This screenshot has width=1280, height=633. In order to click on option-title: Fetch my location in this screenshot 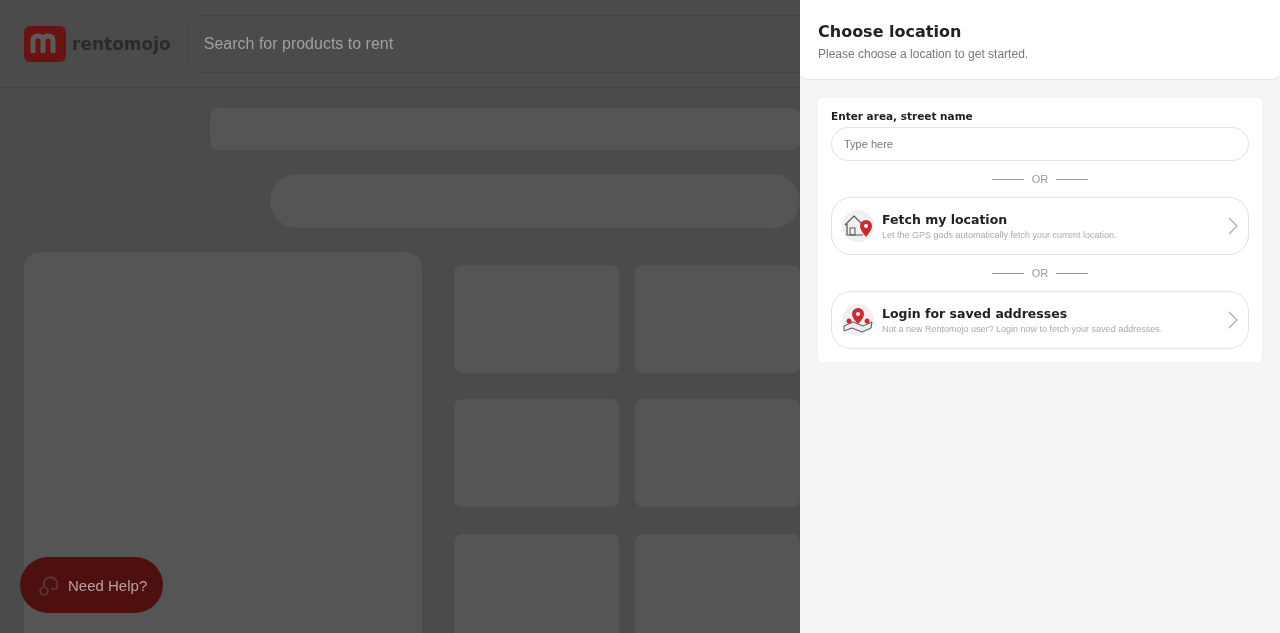, I will do `click(945, 219)`.